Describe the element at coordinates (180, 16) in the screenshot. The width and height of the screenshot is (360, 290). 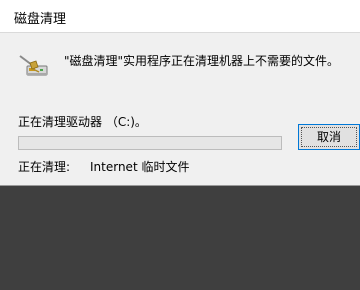
I see `title-bar: 磁盘清理` at that location.